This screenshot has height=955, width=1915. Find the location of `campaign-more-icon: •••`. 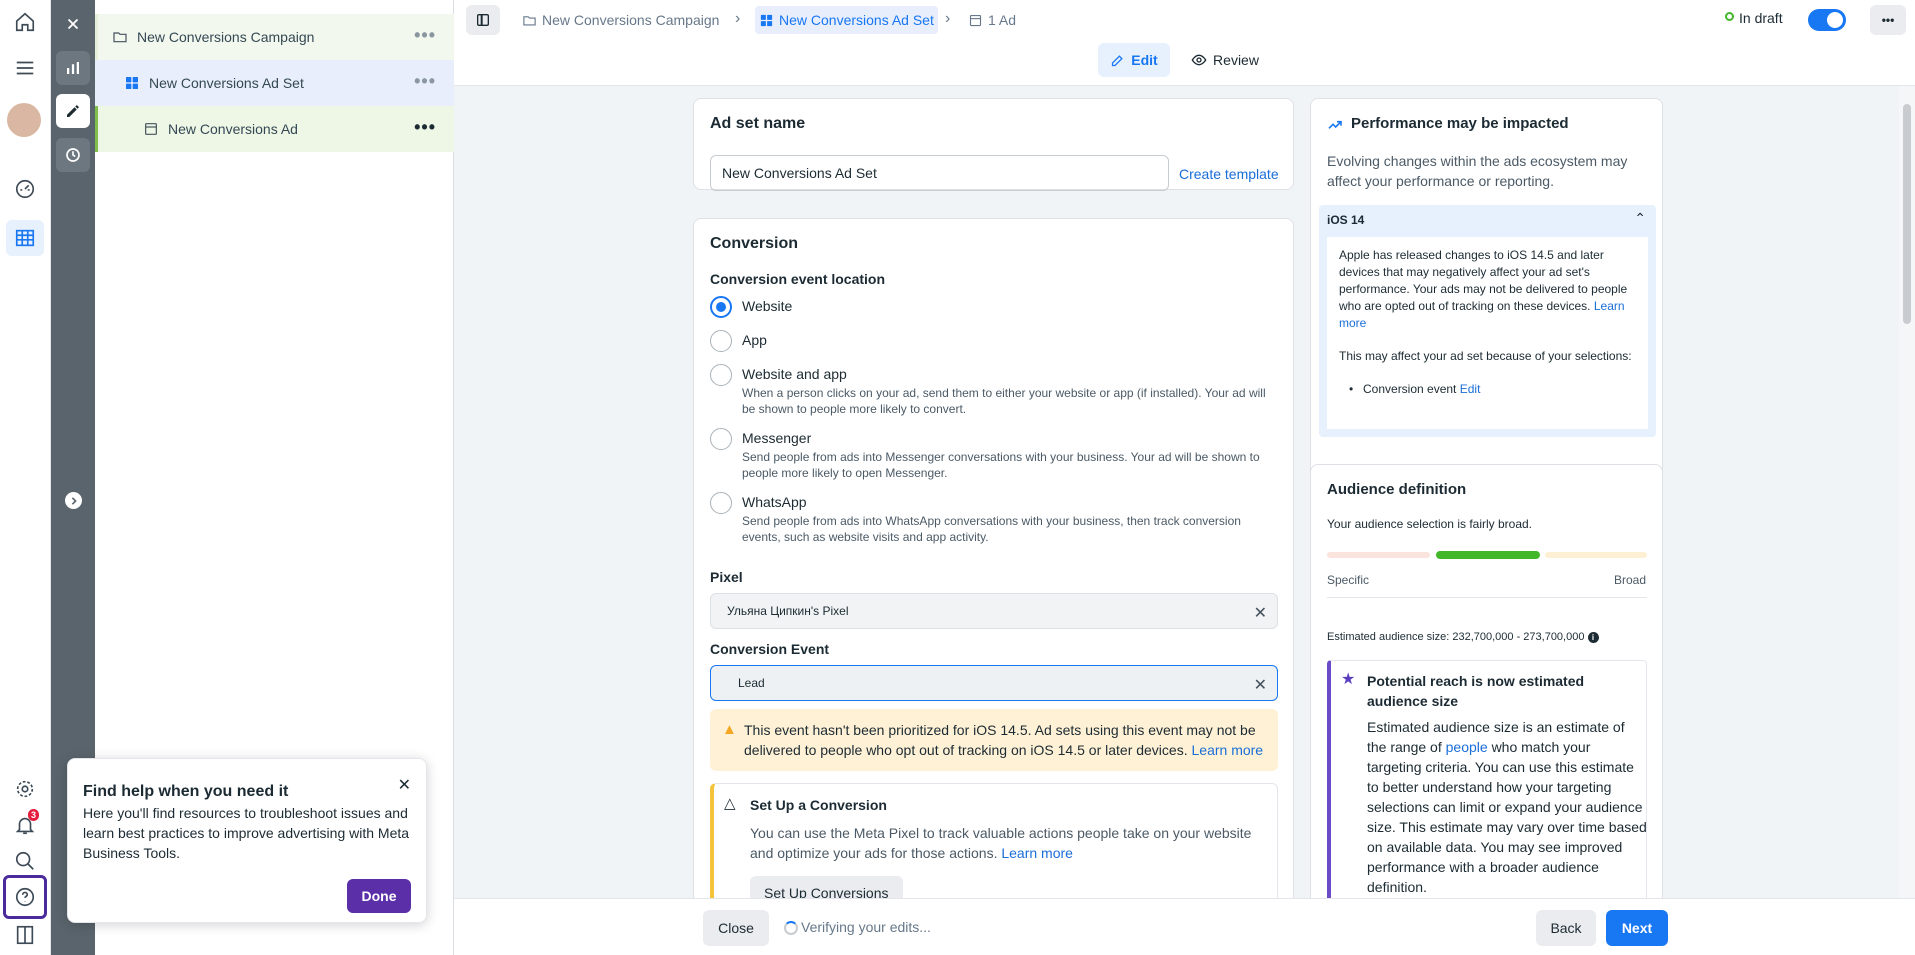

campaign-more-icon: ••• is located at coordinates (425, 35).